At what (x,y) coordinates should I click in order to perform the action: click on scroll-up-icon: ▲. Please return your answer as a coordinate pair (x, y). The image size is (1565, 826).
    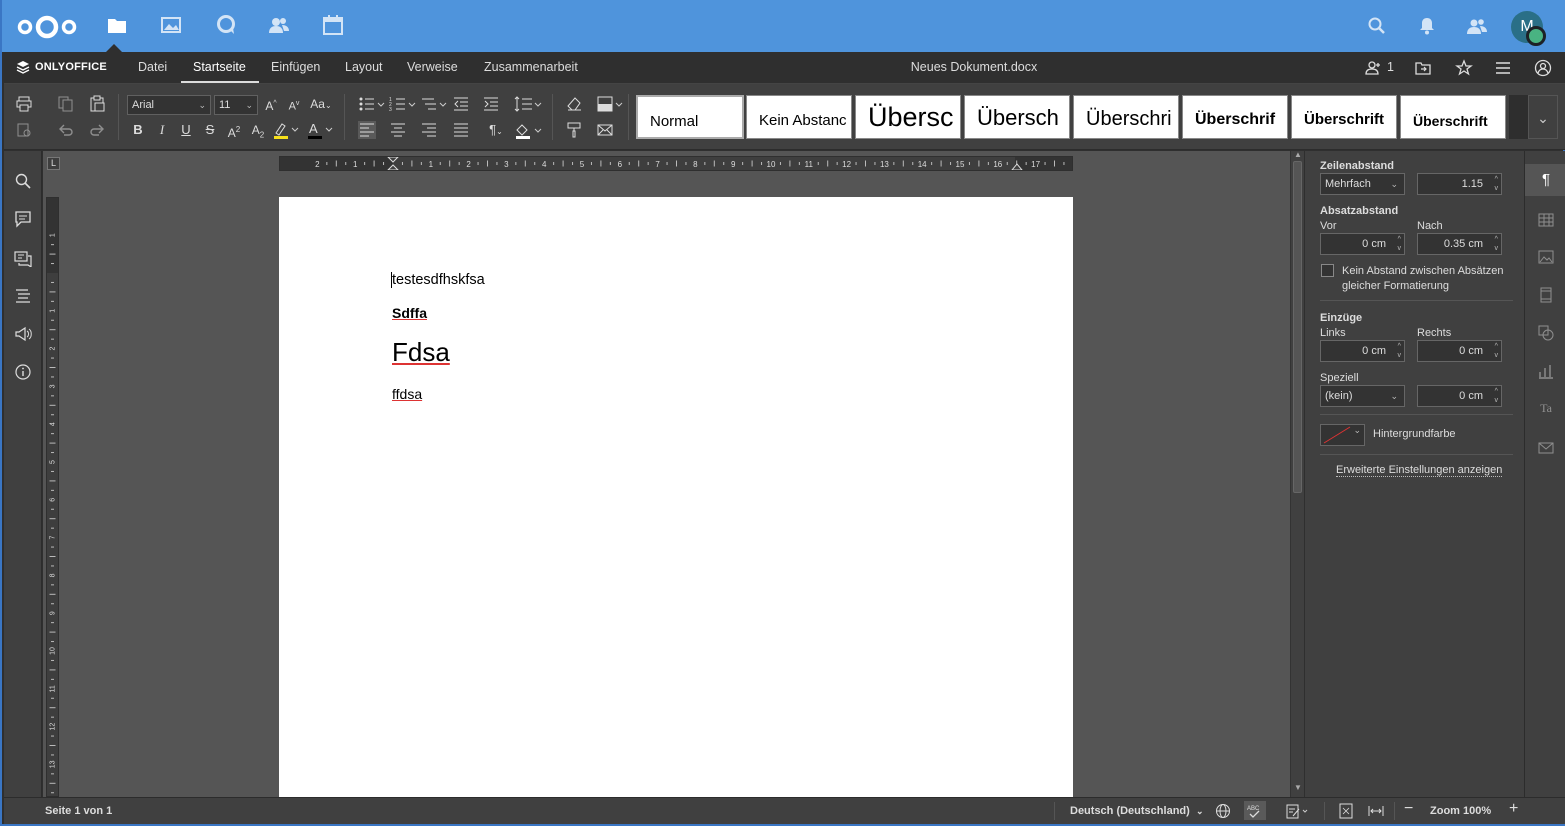
    Looking at the image, I should click on (1298, 154).